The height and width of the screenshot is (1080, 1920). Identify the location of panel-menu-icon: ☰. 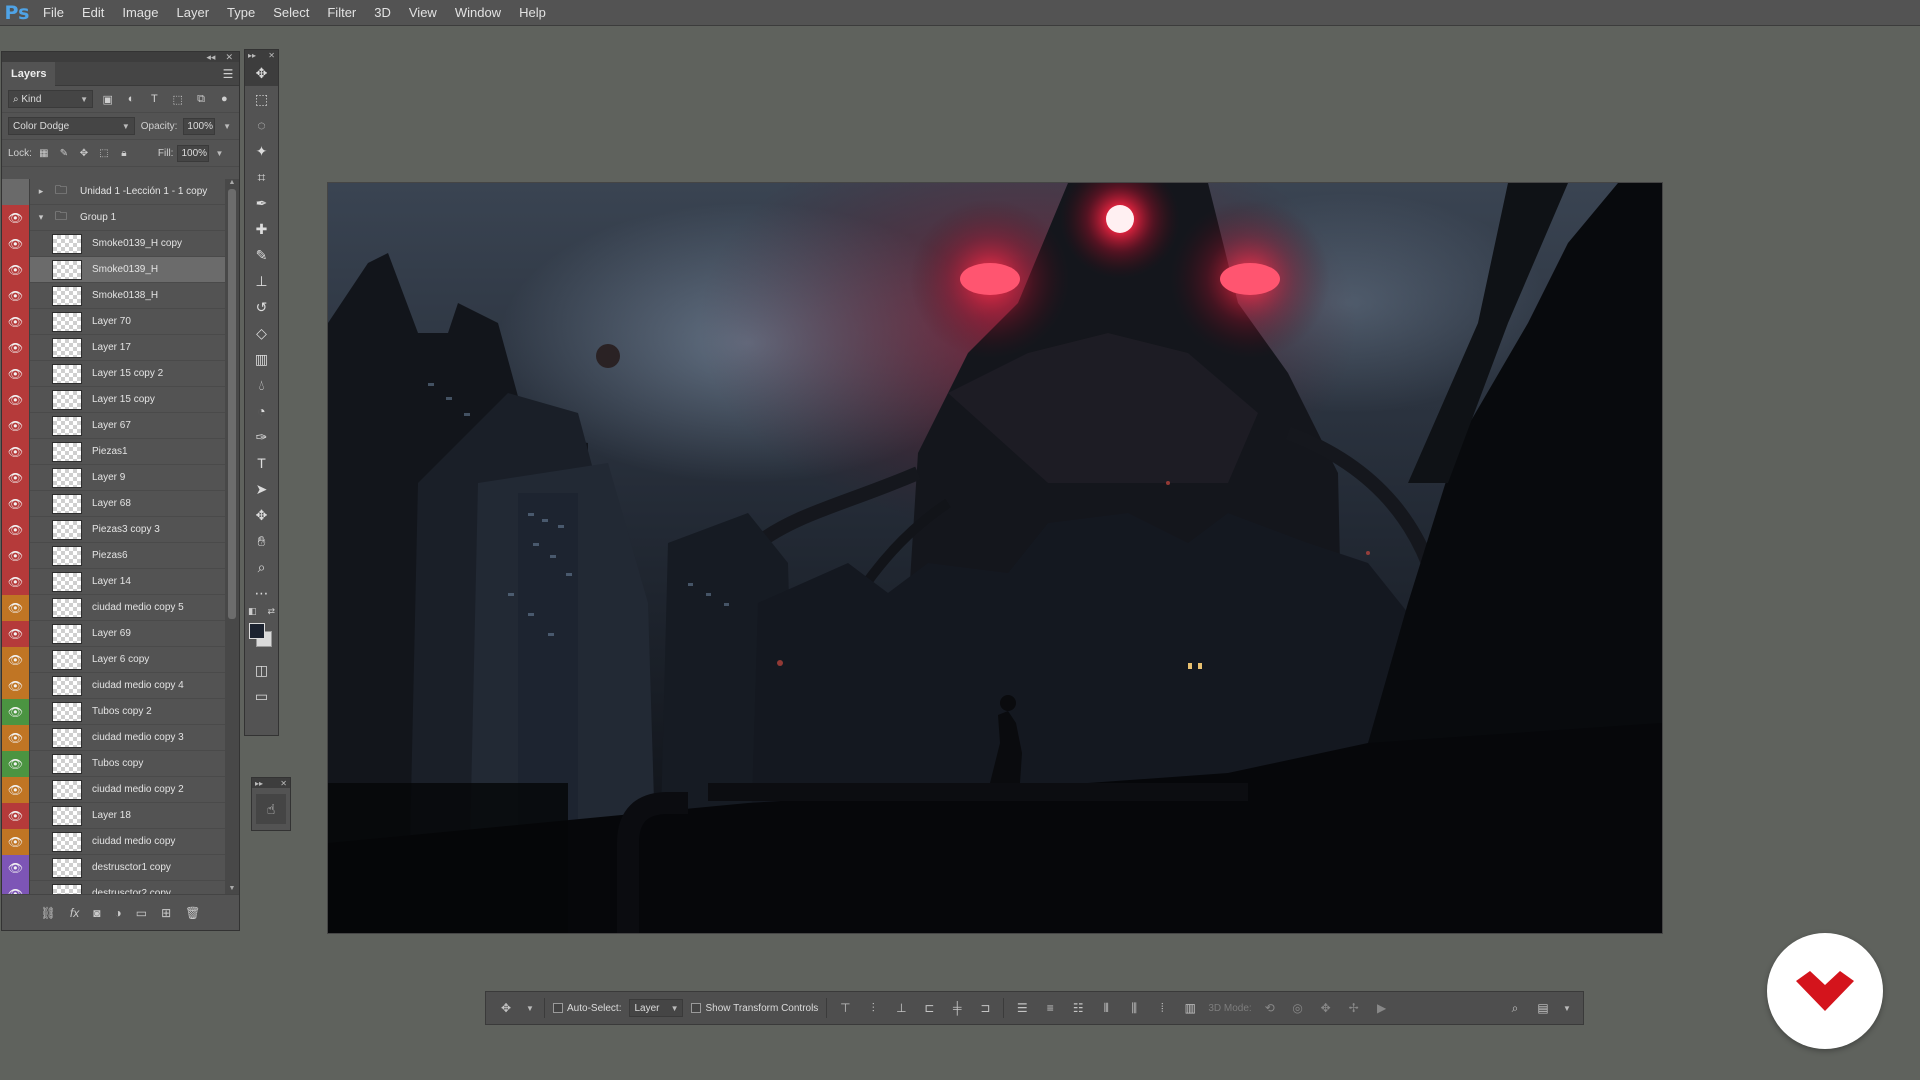
(228, 74).